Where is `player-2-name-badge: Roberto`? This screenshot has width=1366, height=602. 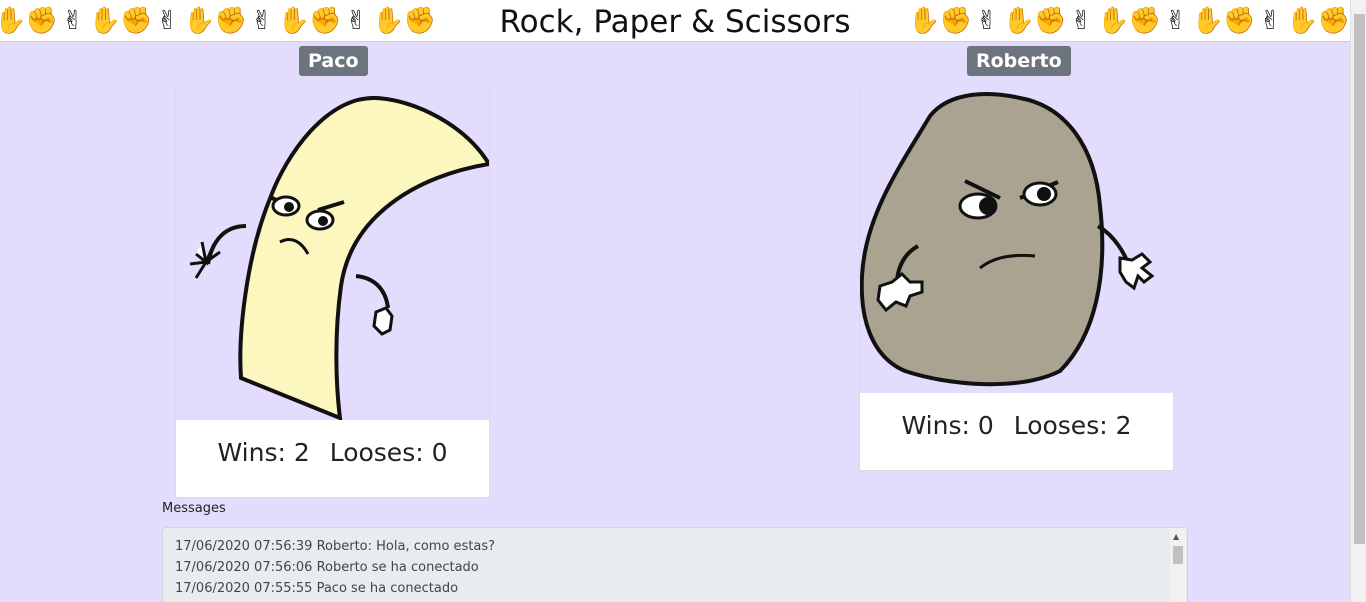
player-2-name-badge: Roberto is located at coordinates (1019, 61).